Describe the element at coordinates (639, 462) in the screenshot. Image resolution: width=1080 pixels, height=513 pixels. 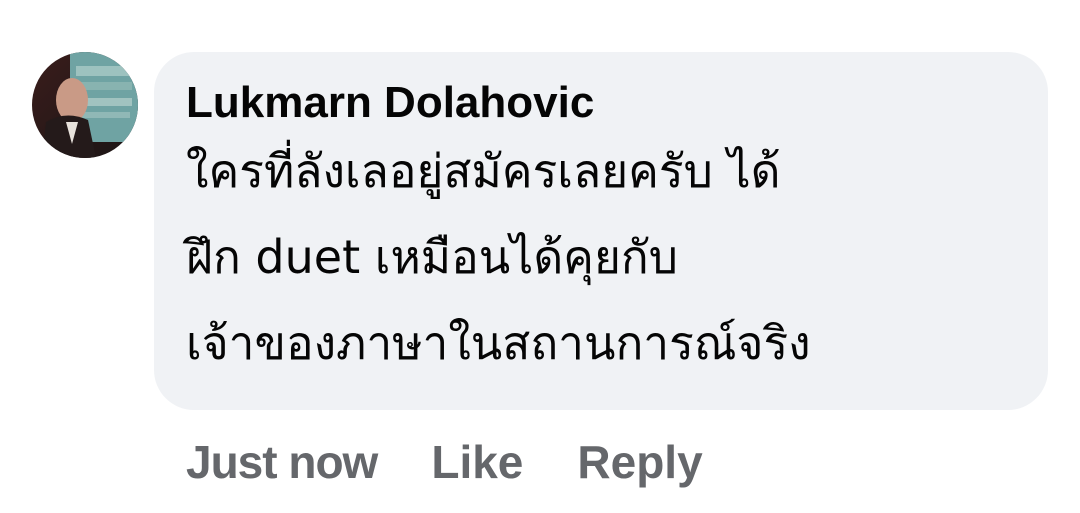
I see `reply-button: Reply` at that location.